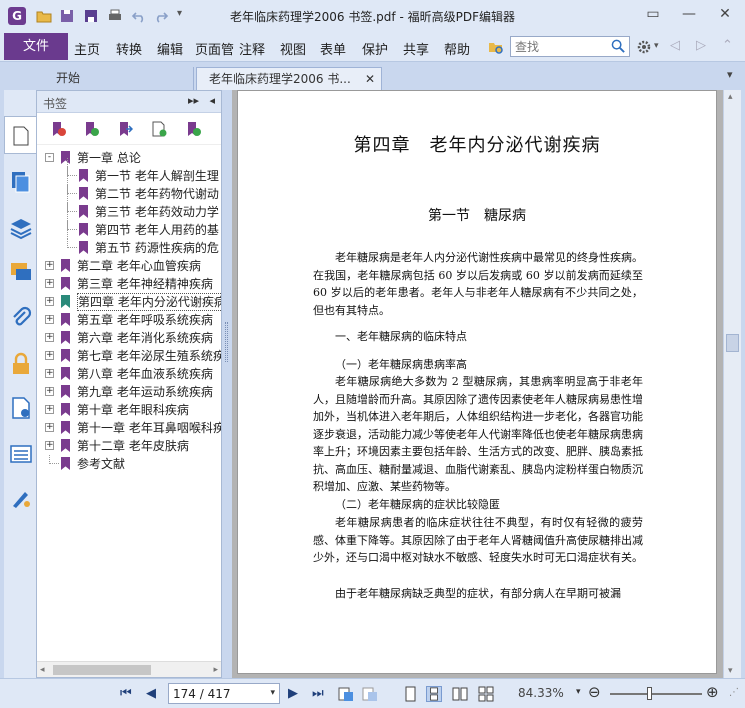 This screenshot has width=745, height=708. I want to click on bookmark-item: + 第五章 老年呼吸系统疾病, so click(129, 320).